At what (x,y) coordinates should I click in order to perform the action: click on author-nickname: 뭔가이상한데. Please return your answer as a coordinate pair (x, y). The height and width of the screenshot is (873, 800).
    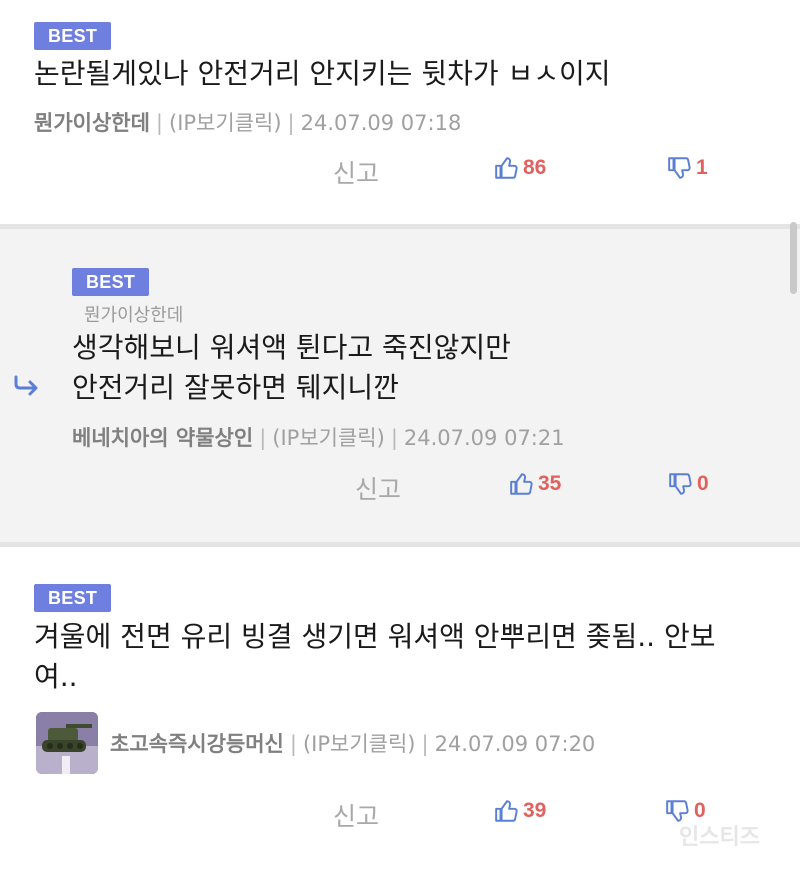
    Looking at the image, I should click on (92, 123).